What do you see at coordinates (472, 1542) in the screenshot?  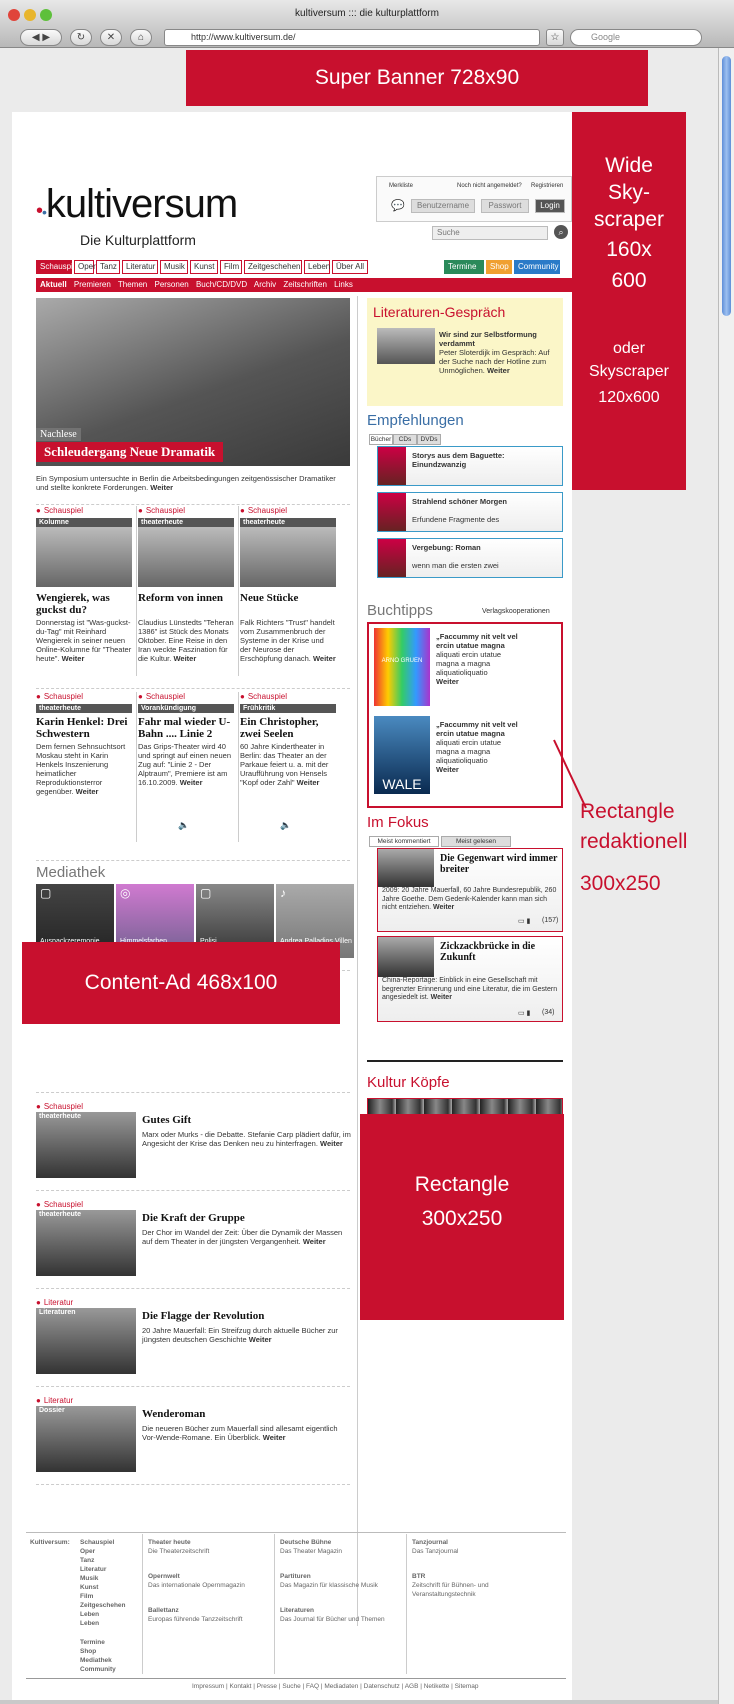 I see `footer-col-heading: Tanzjournal` at bounding box center [472, 1542].